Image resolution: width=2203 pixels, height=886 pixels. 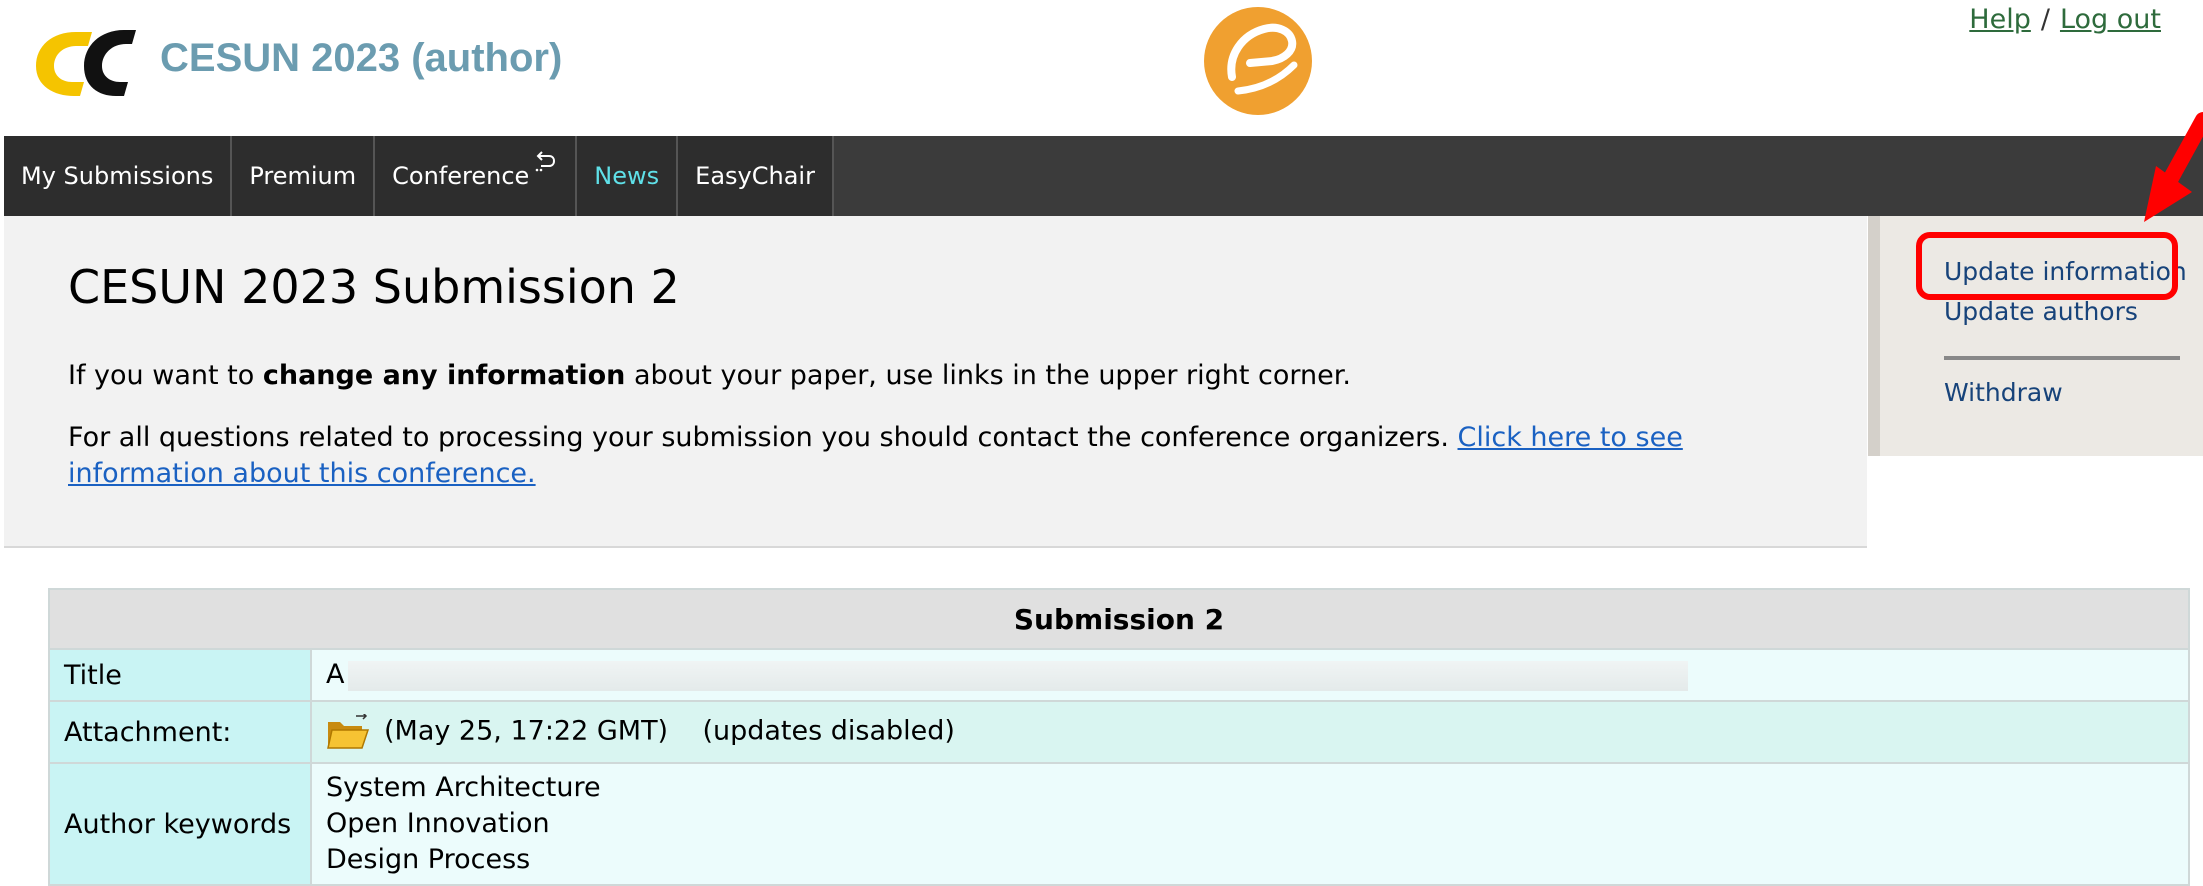 I want to click on help-link: Help, so click(x=2000, y=19).